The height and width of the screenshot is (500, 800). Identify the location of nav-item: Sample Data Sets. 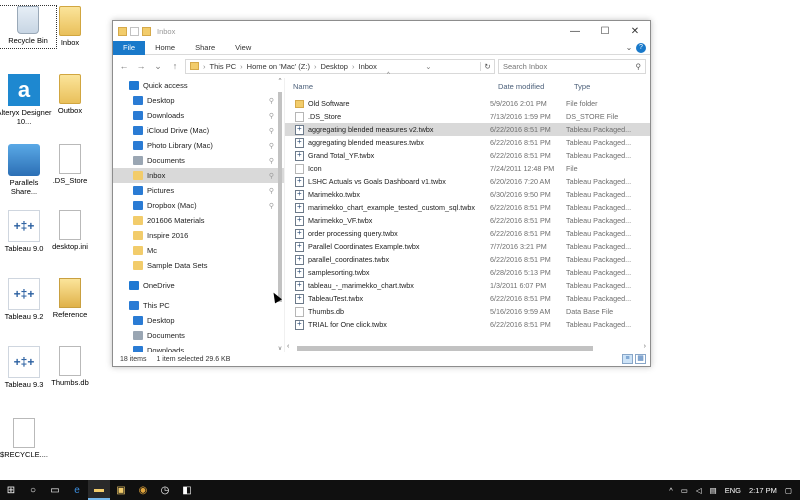
(198, 265).